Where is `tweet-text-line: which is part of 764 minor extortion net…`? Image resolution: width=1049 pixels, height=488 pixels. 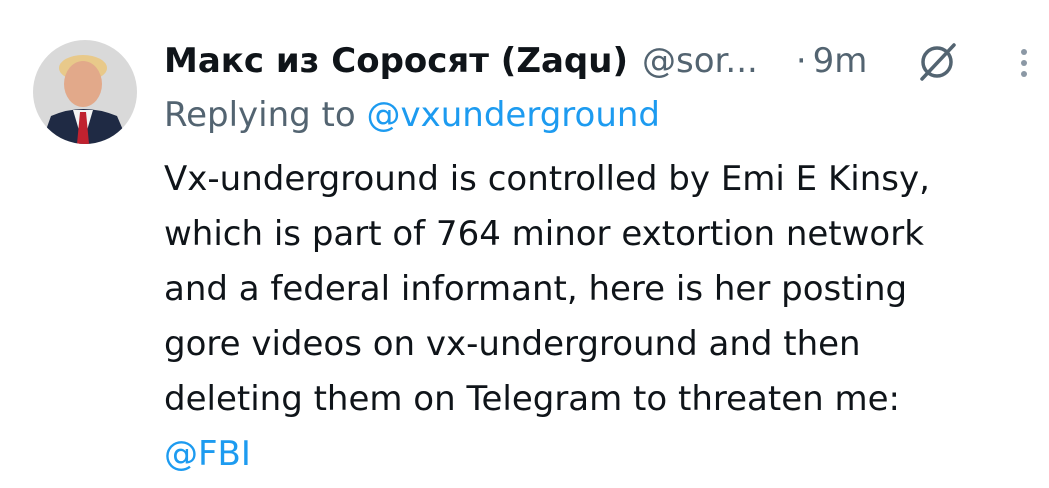 tweet-text-line: which is part of 764 minor extortion net… is located at coordinates (544, 234).